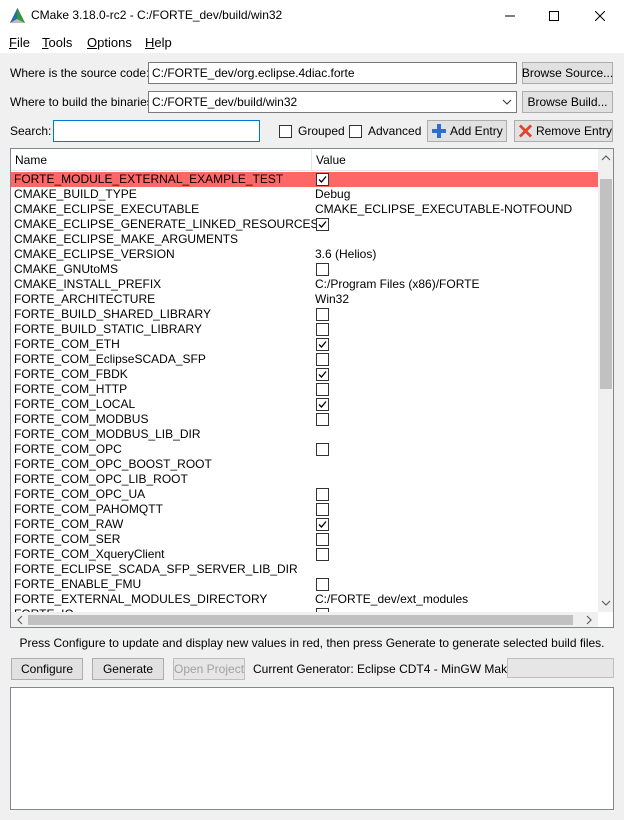 The height and width of the screenshot is (820, 624). Describe the element at coordinates (158, 42) in the screenshot. I see `menu-help: Help` at that location.